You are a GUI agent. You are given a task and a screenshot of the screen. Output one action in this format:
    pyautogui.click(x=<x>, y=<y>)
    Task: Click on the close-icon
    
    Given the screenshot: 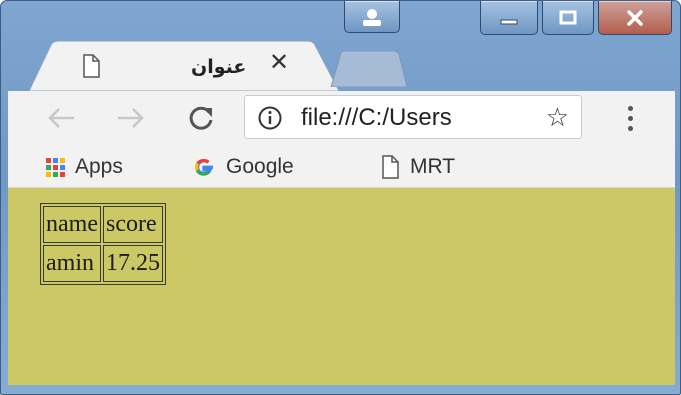 What is the action you would take?
    pyautogui.click(x=635, y=17)
    